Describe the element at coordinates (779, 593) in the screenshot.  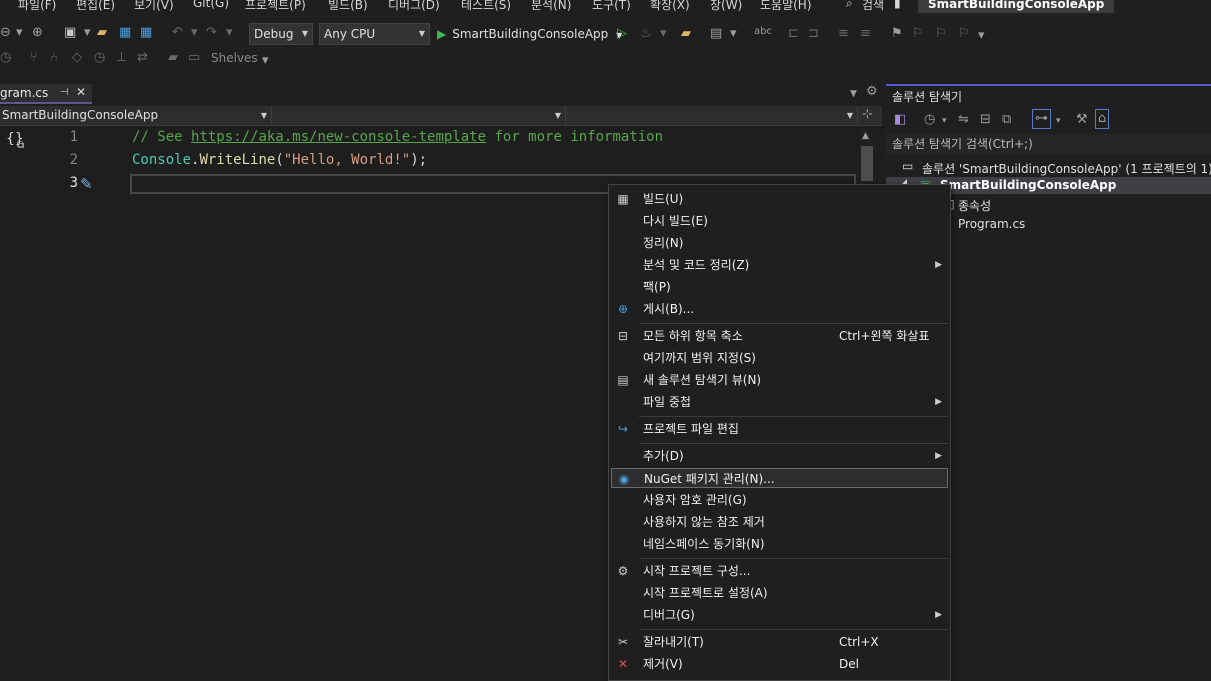
I see `menu-item-set-startup: 시작 프로젝트로 설정(A)` at that location.